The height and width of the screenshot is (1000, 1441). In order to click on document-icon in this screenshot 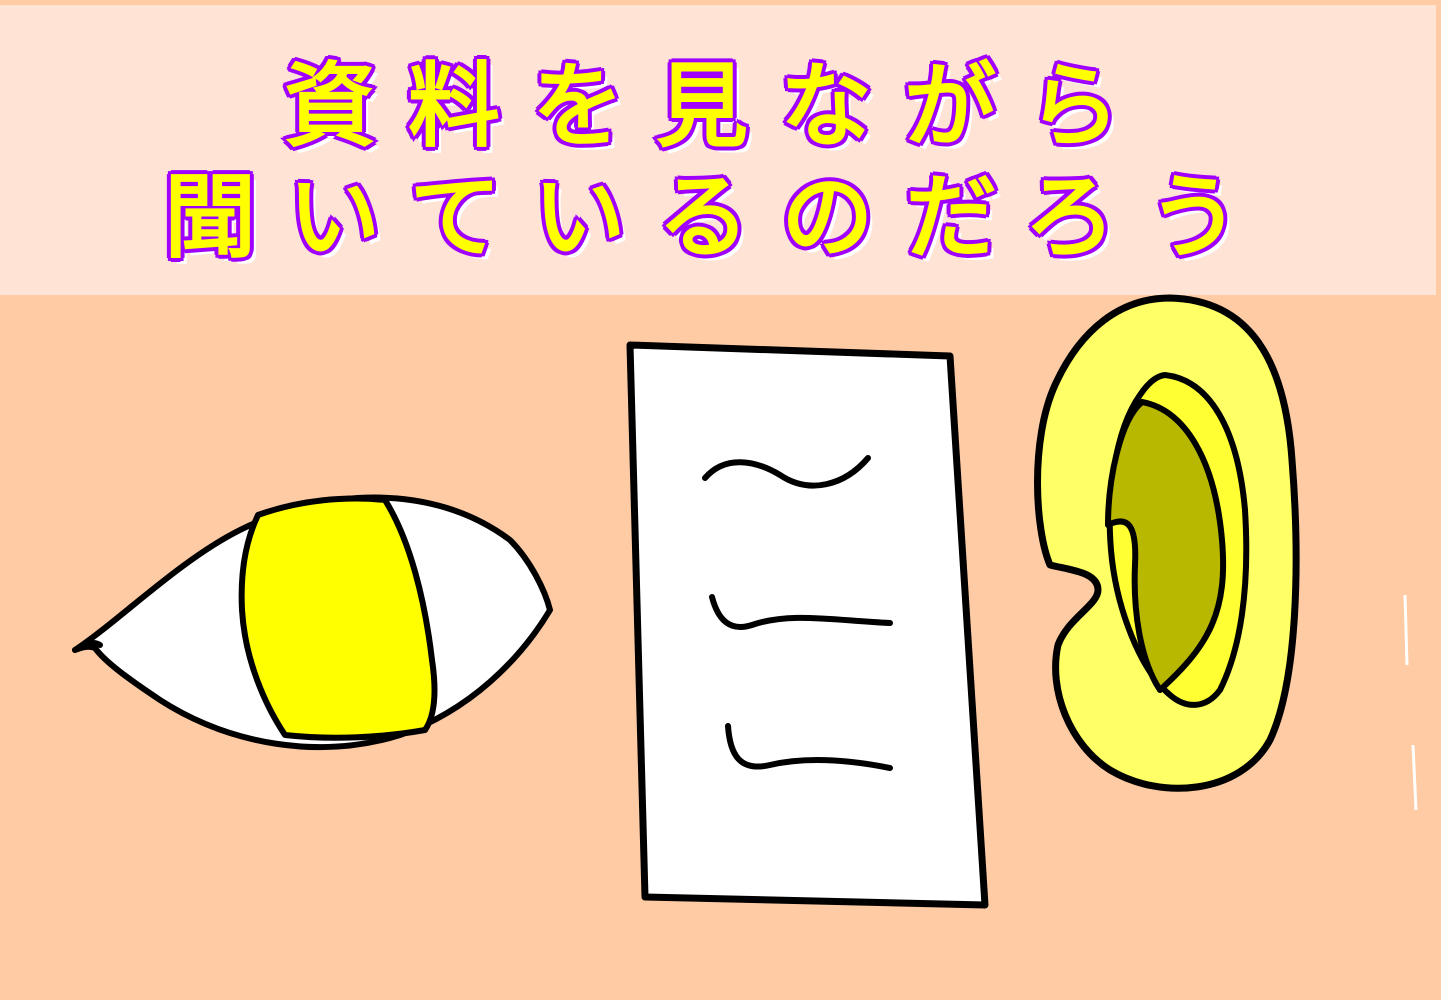, I will do `click(807, 625)`.